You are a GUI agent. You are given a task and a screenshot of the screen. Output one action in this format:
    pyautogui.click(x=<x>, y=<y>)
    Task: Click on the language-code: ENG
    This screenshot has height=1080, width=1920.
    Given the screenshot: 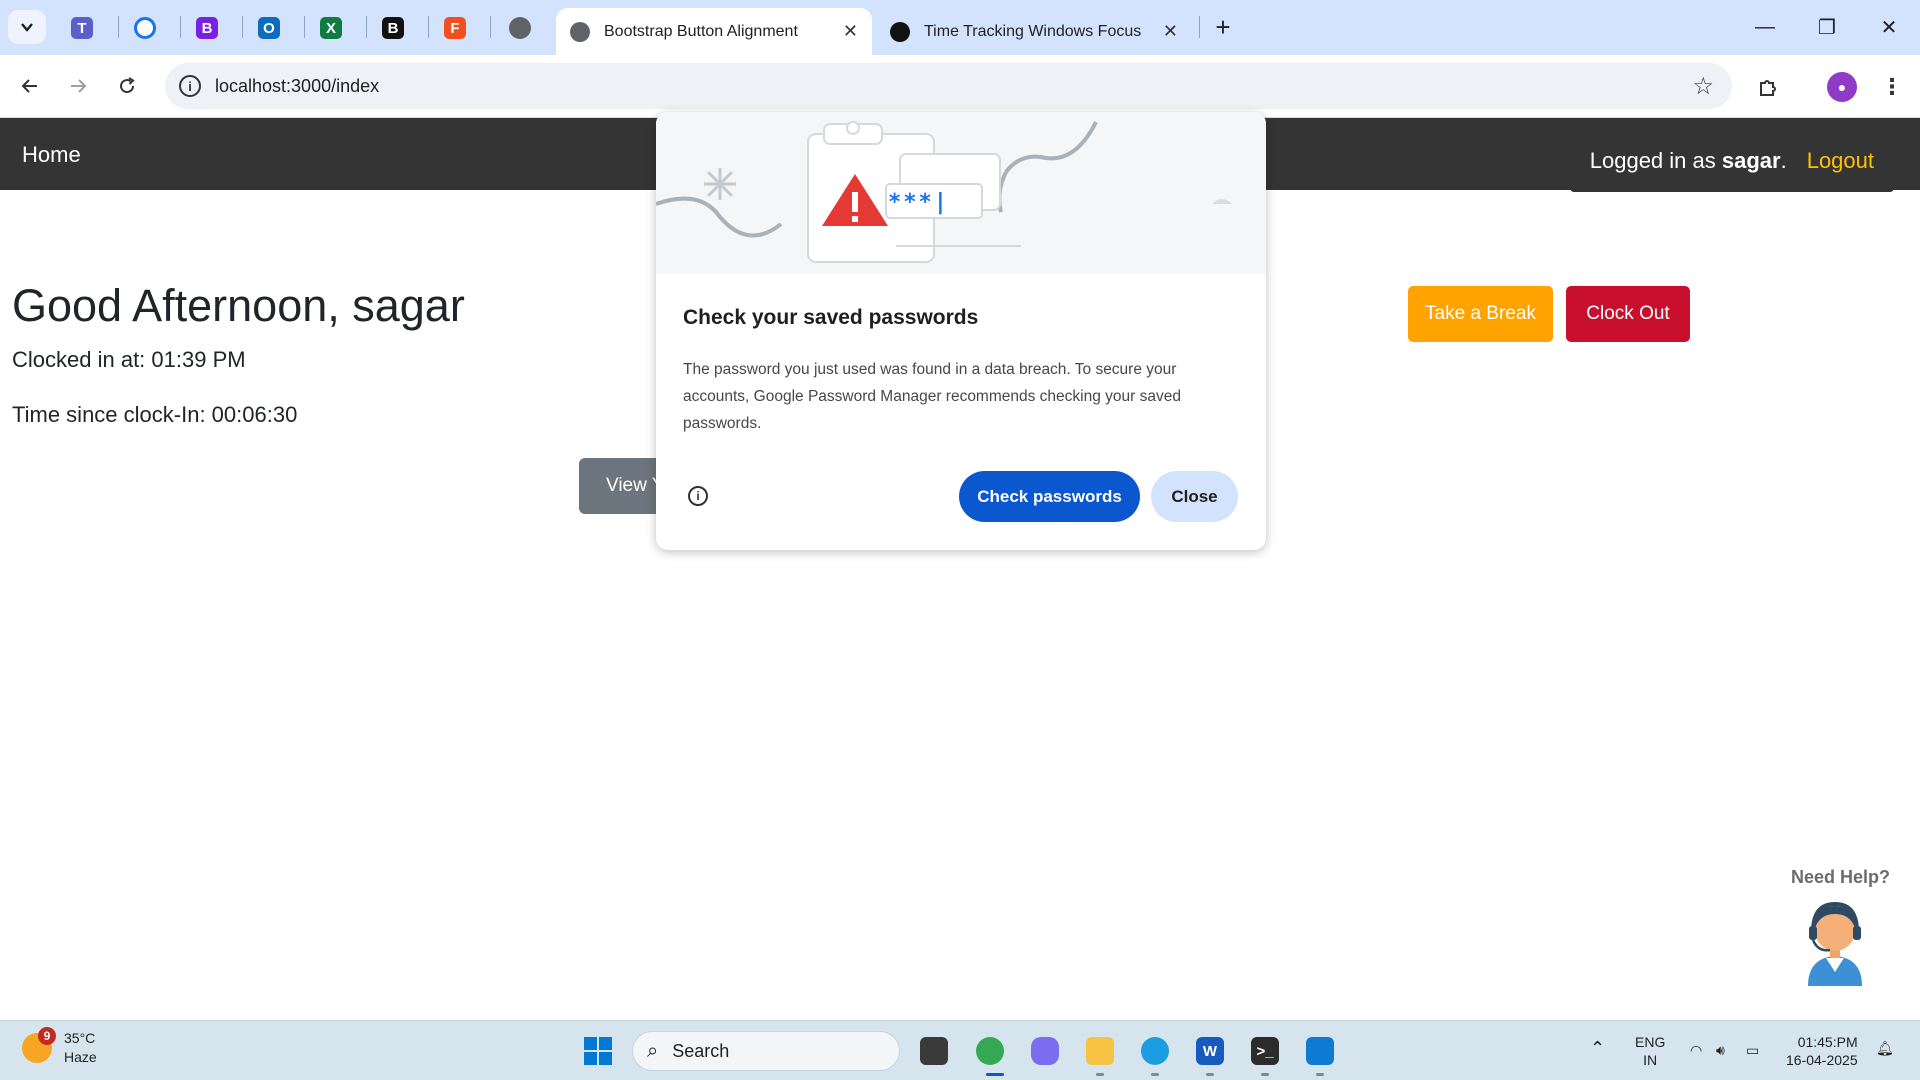 What is the action you would take?
    pyautogui.click(x=1650, y=1042)
    